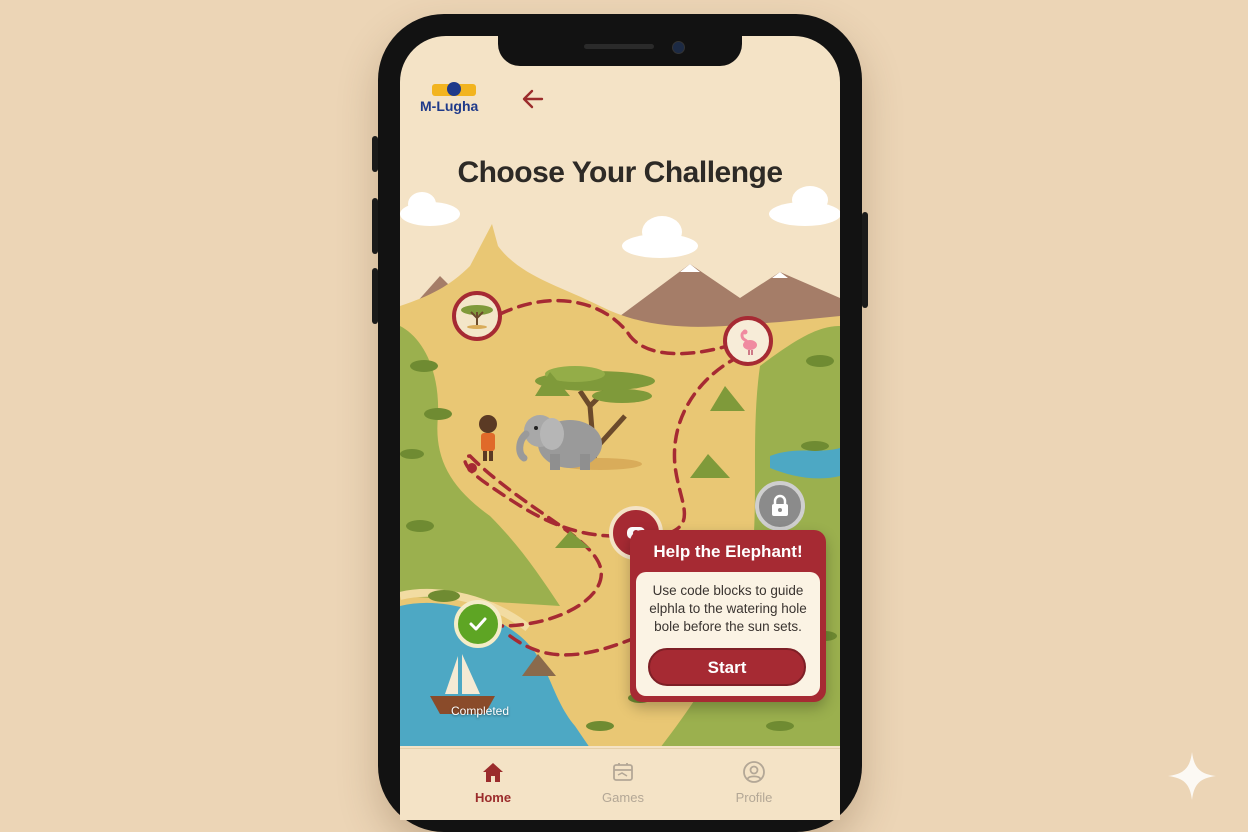  What do you see at coordinates (623, 797) in the screenshot?
I see `nav-games-label: Games` at bounding box center [623, 797].